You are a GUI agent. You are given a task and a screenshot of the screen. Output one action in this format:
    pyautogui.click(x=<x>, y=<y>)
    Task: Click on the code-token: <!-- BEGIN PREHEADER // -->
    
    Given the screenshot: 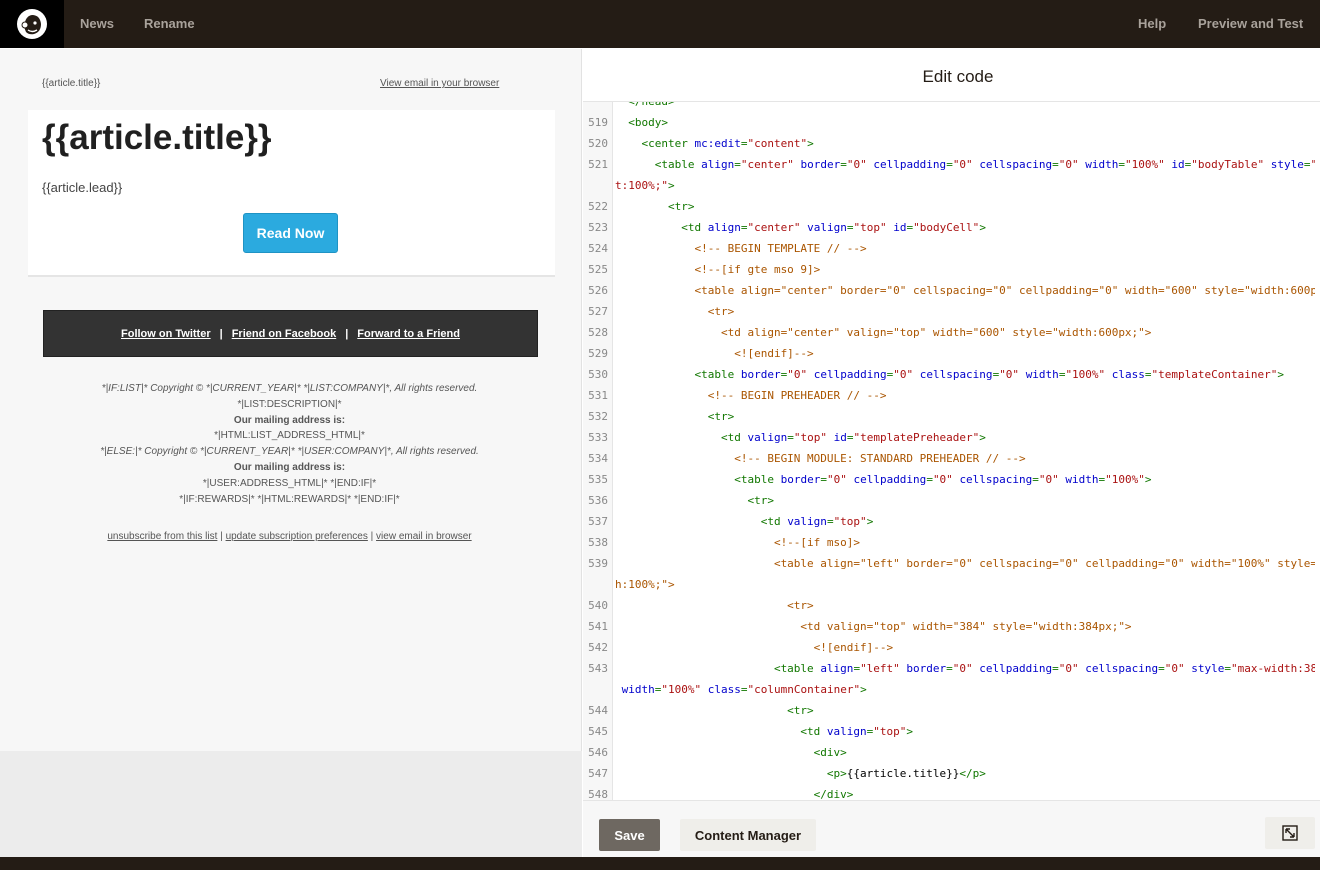 What is the action you would take?
    pyautogui.click(x=751, y=395)
    